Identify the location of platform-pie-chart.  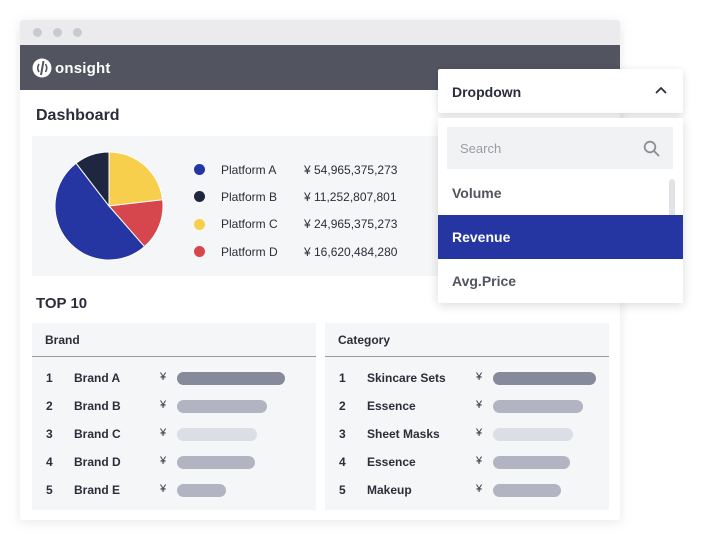
(109, 206).